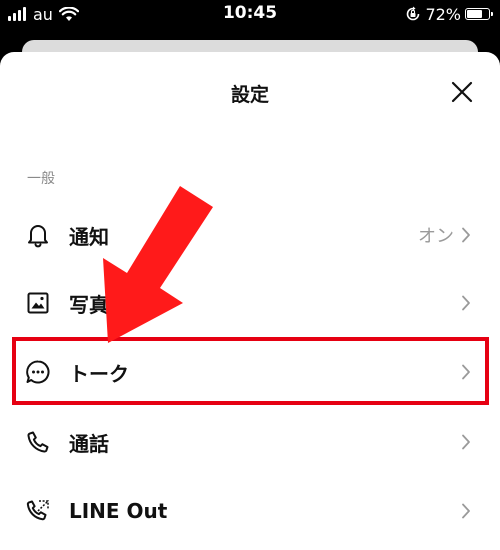 This screenshot has height=550, width=500. Describe the element at coordinates (436, 236) in the screenshot. I see `settings-item-value: オン` at that location.